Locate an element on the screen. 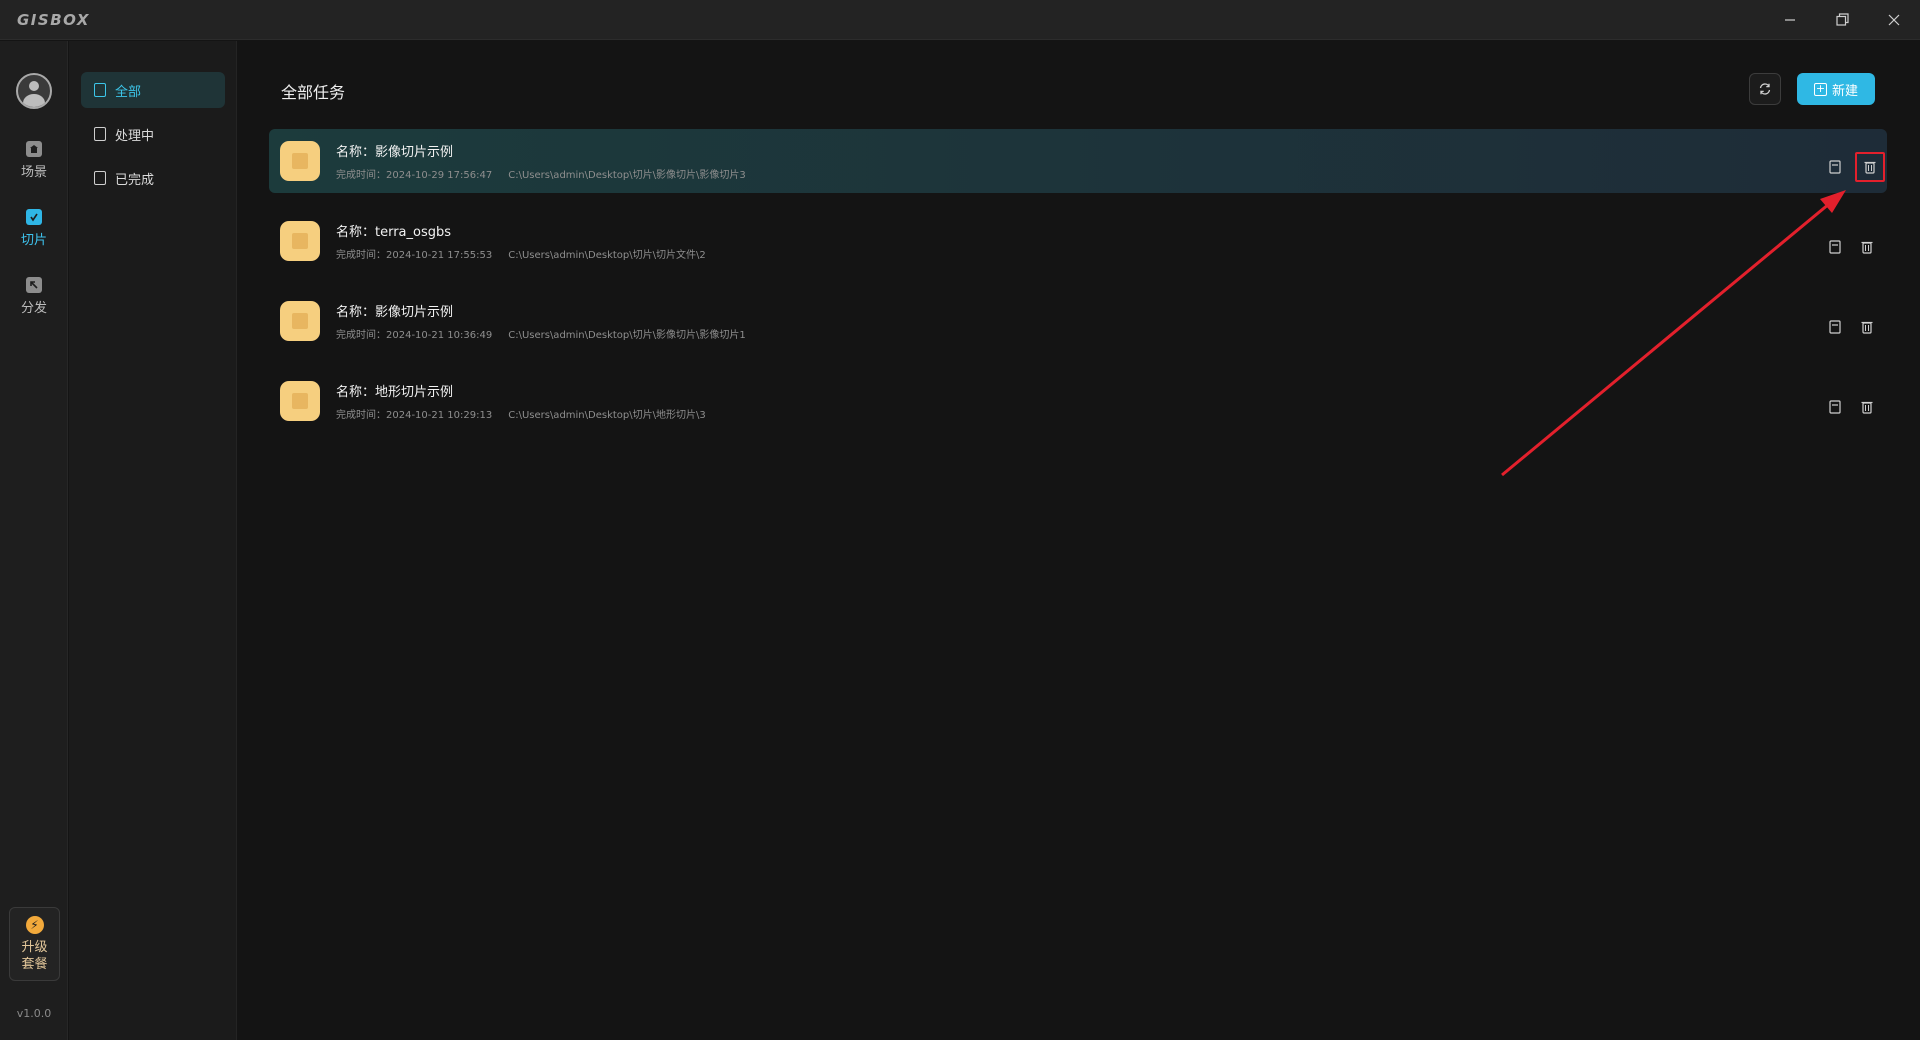  restore-icon is located at coordinates (1842, 19).